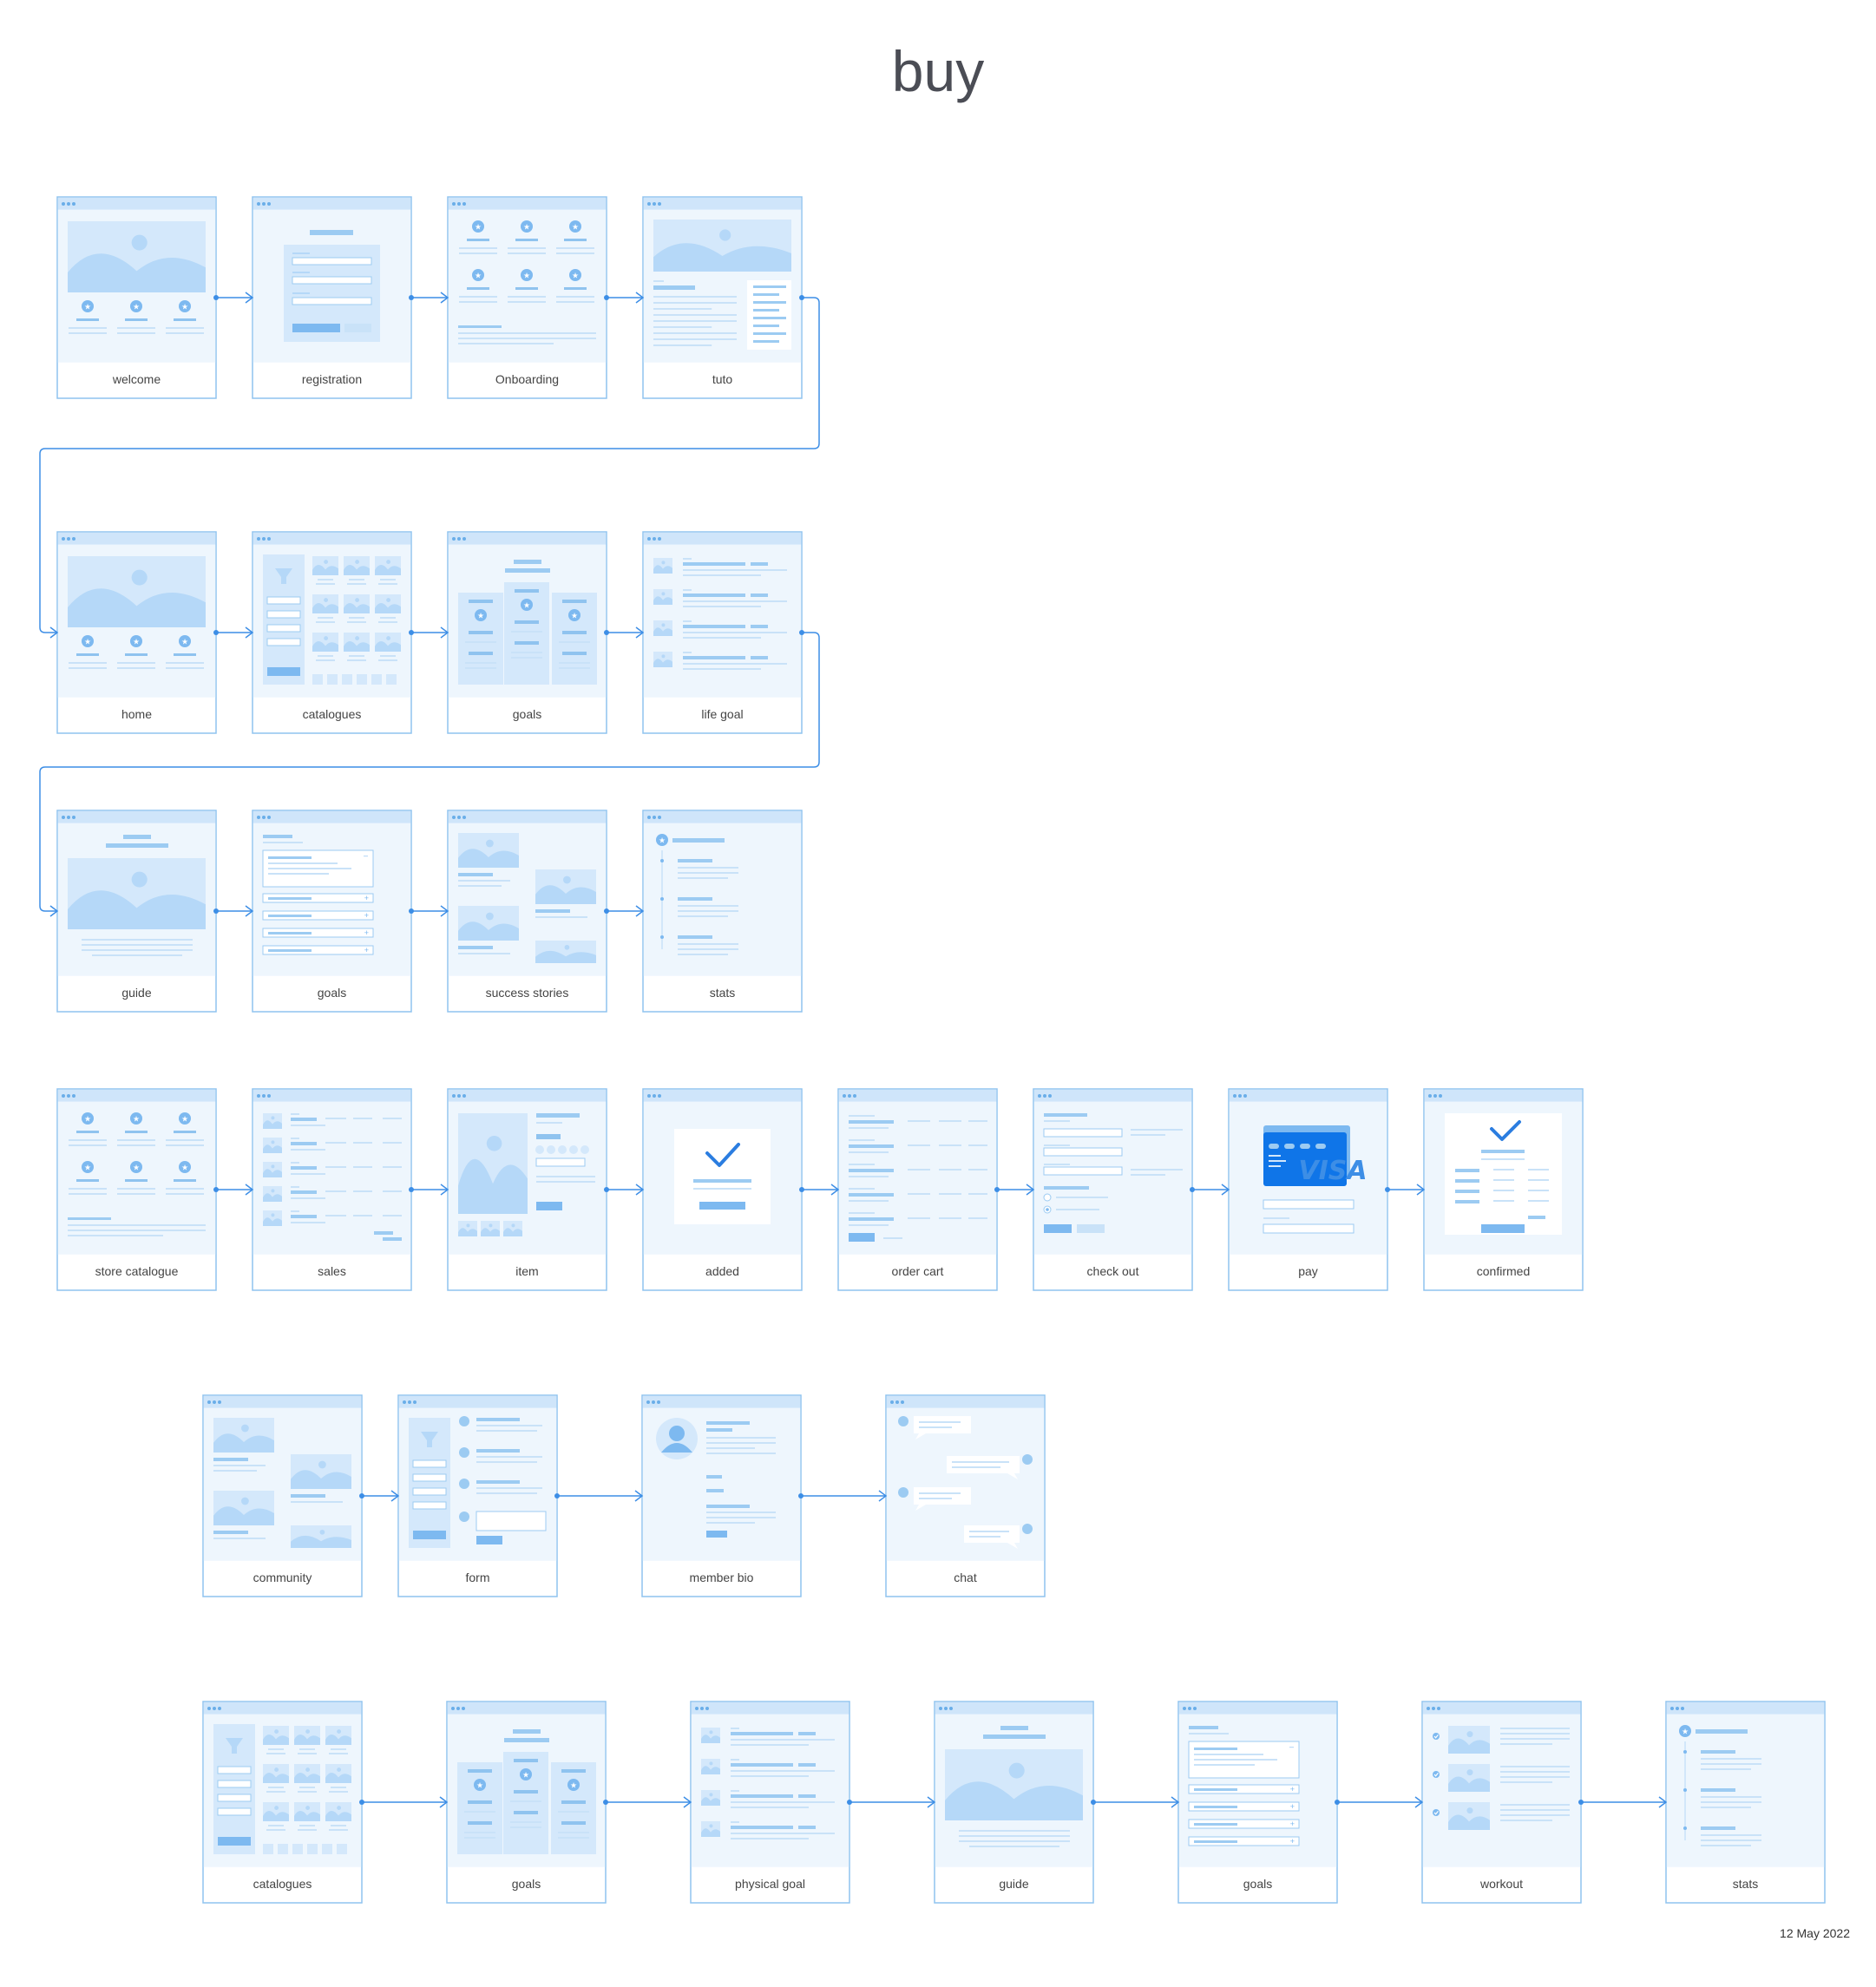  I want to click on screen-label: community, so click(282, 1577).